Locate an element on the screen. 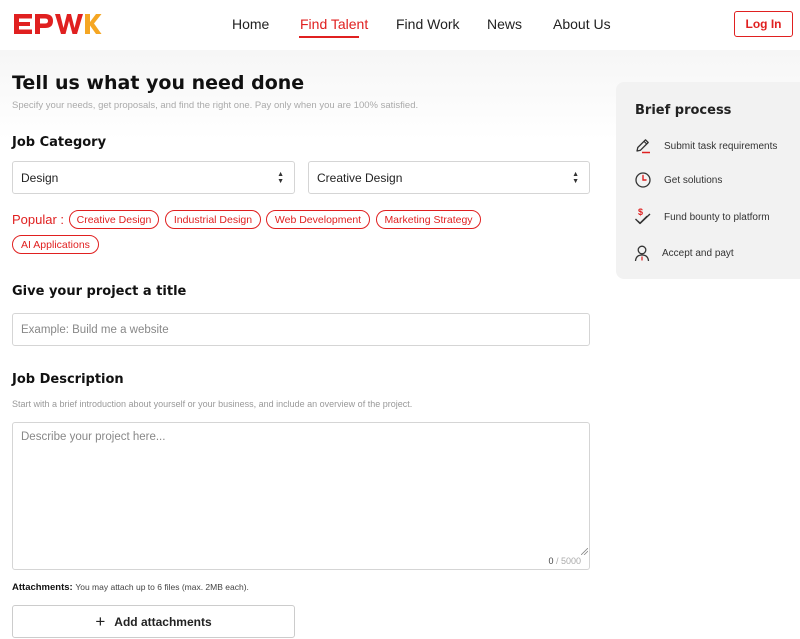 This screenshot has width=800, height=639. attachments-title: Attachments: is located at coordinates (42, 587).